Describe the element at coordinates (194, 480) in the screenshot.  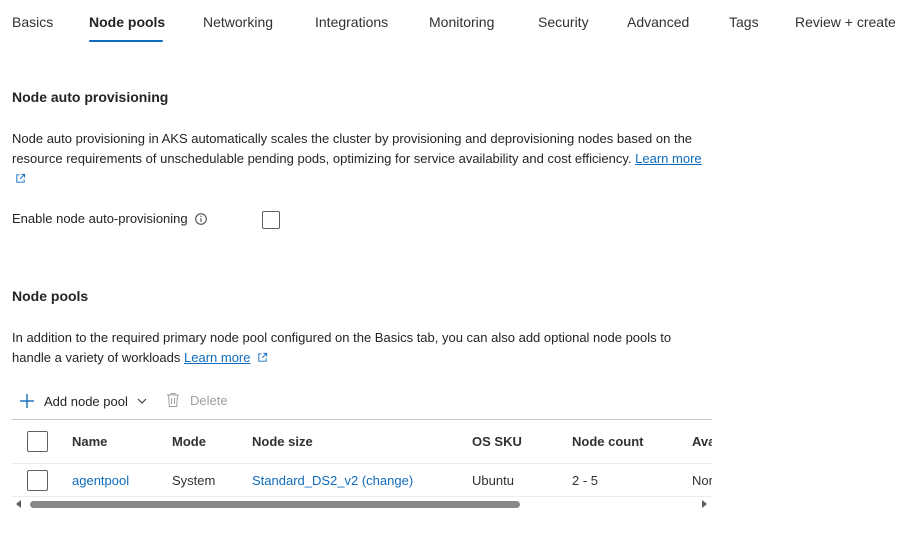
I see `node-pool-mode: System` at that location.